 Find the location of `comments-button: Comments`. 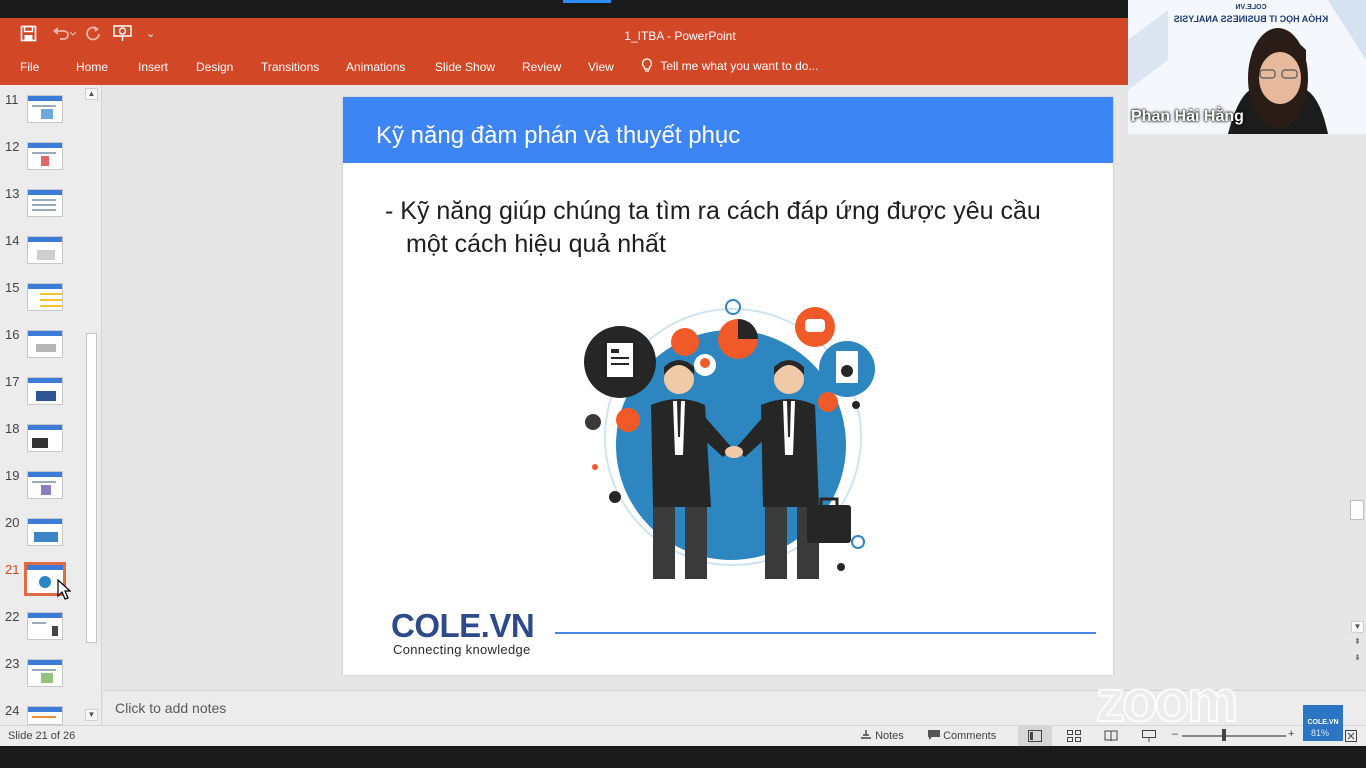

comments-button: Comments is located at coordinates (962, 736).